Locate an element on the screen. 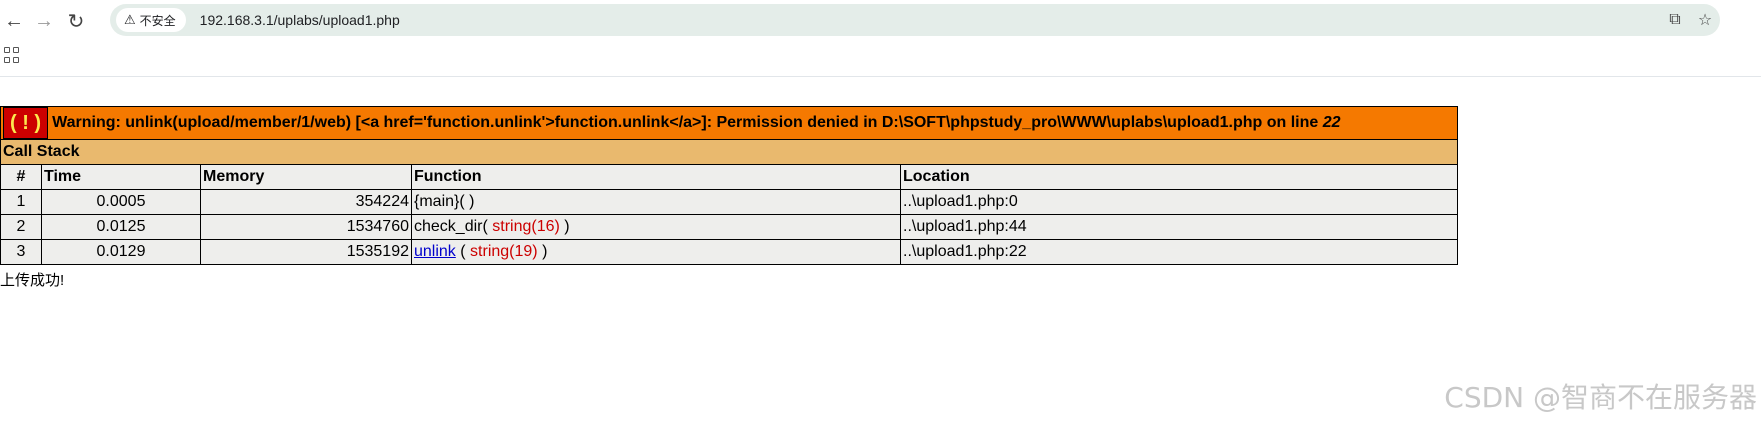 This screenshot has width=1761, height=425. reload-icon: ↻ is located at coordinates (76, 21).